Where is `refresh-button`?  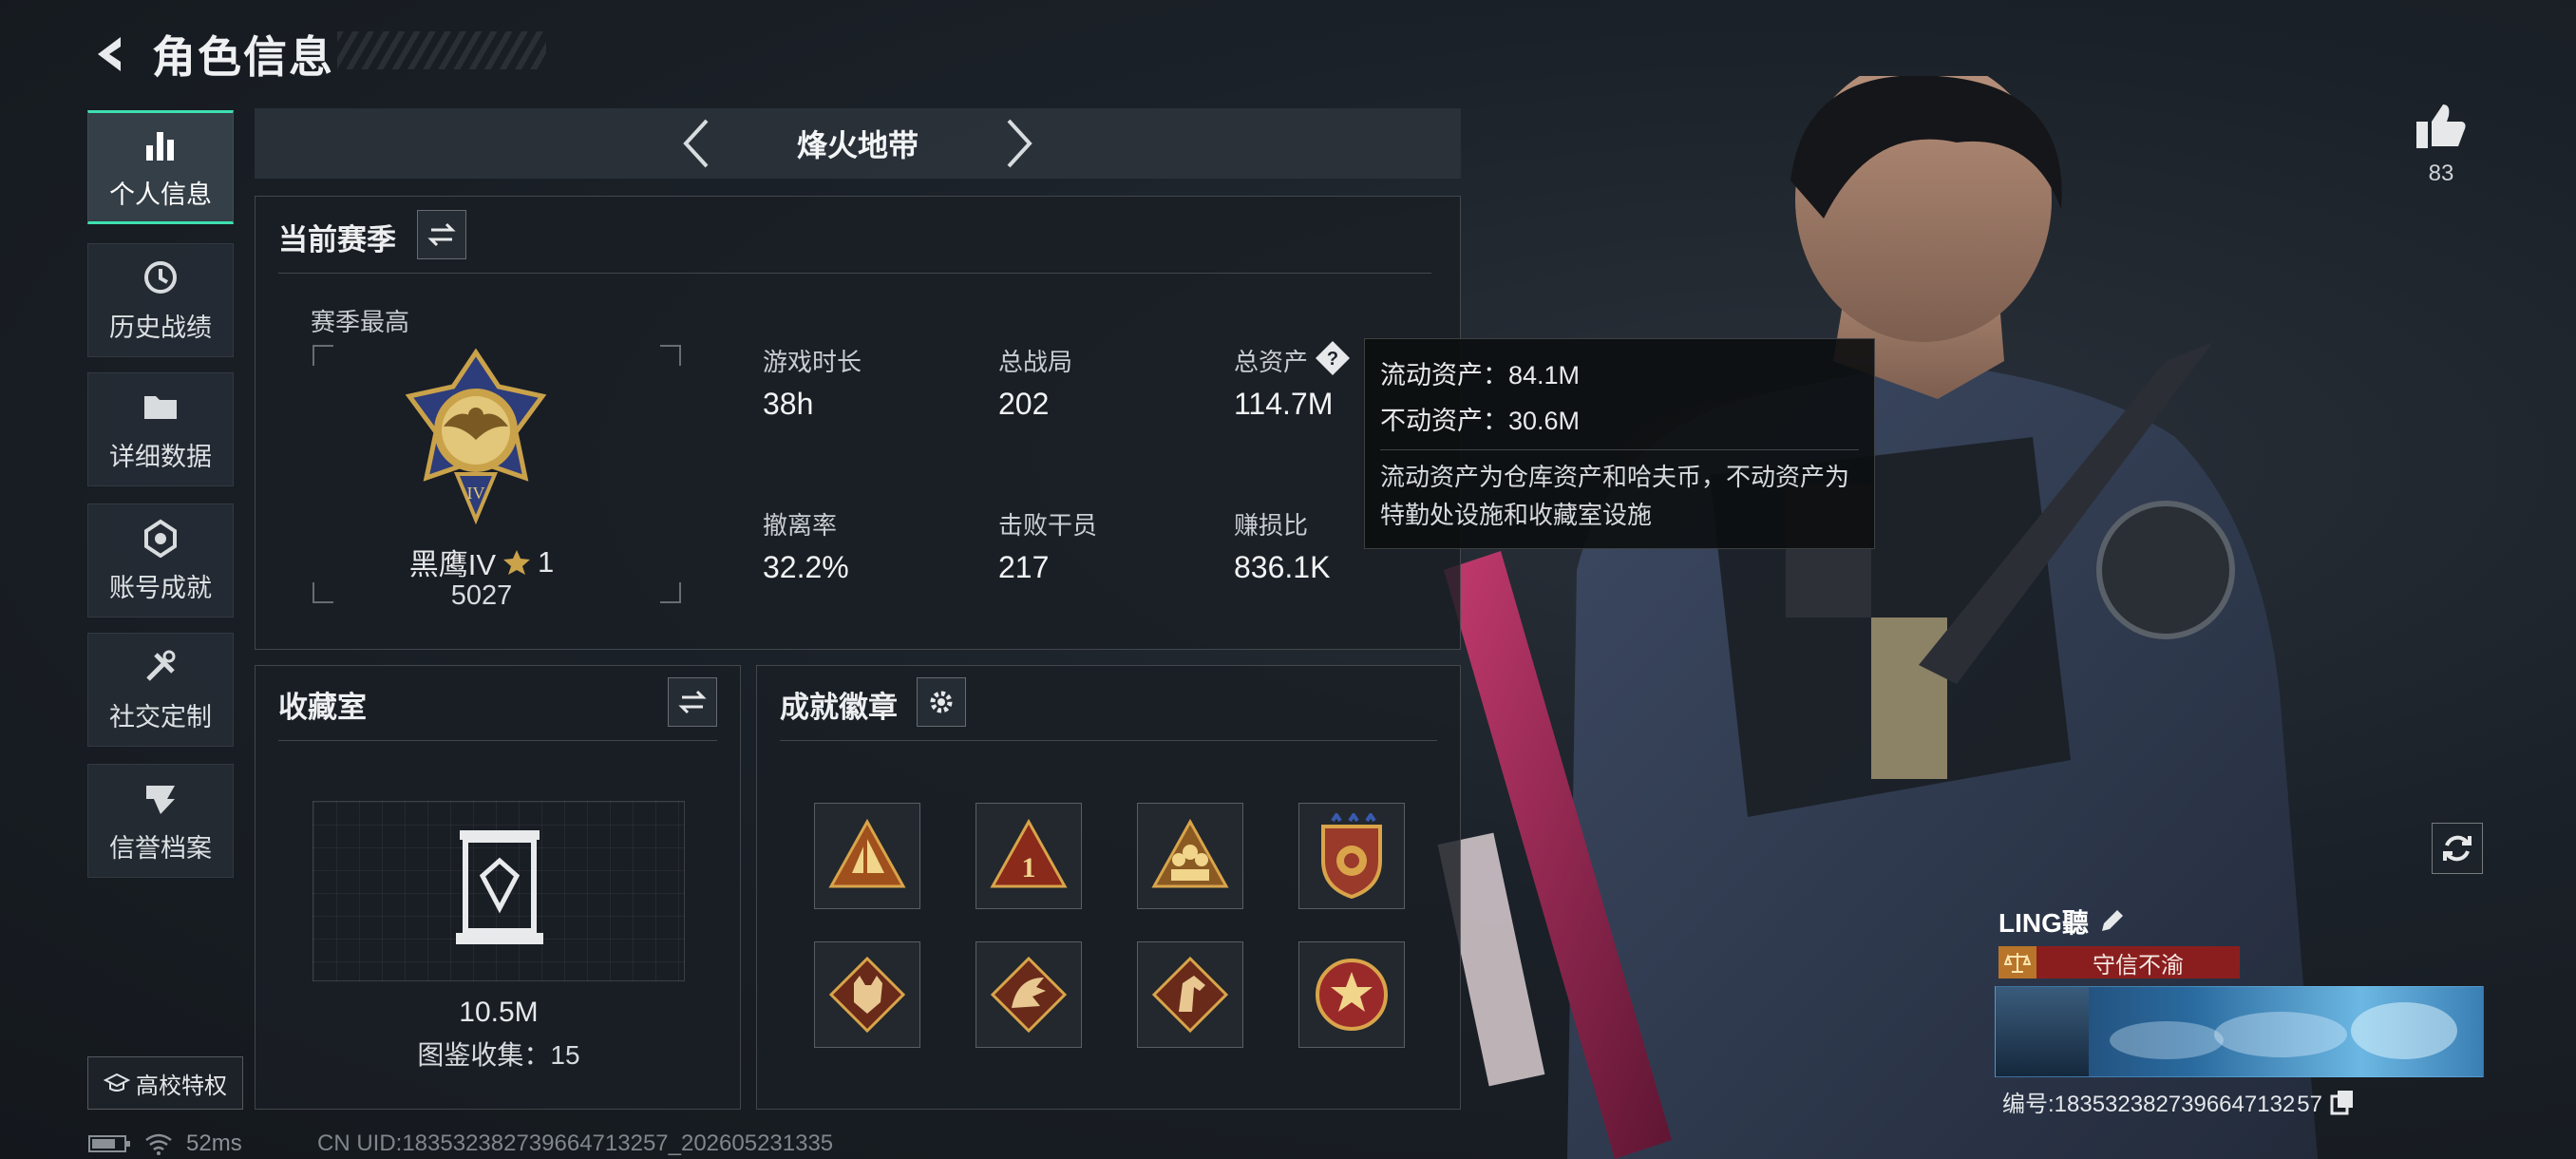 refresh-button is located at coordinates (2457, 848).